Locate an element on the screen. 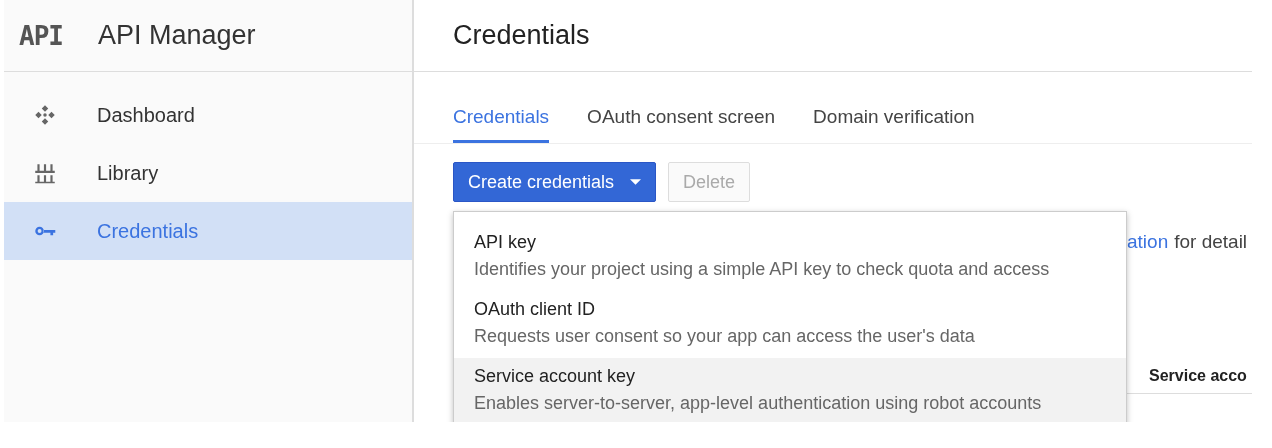  sidebar-item: Dashboard is located at coordinates (208, 115).